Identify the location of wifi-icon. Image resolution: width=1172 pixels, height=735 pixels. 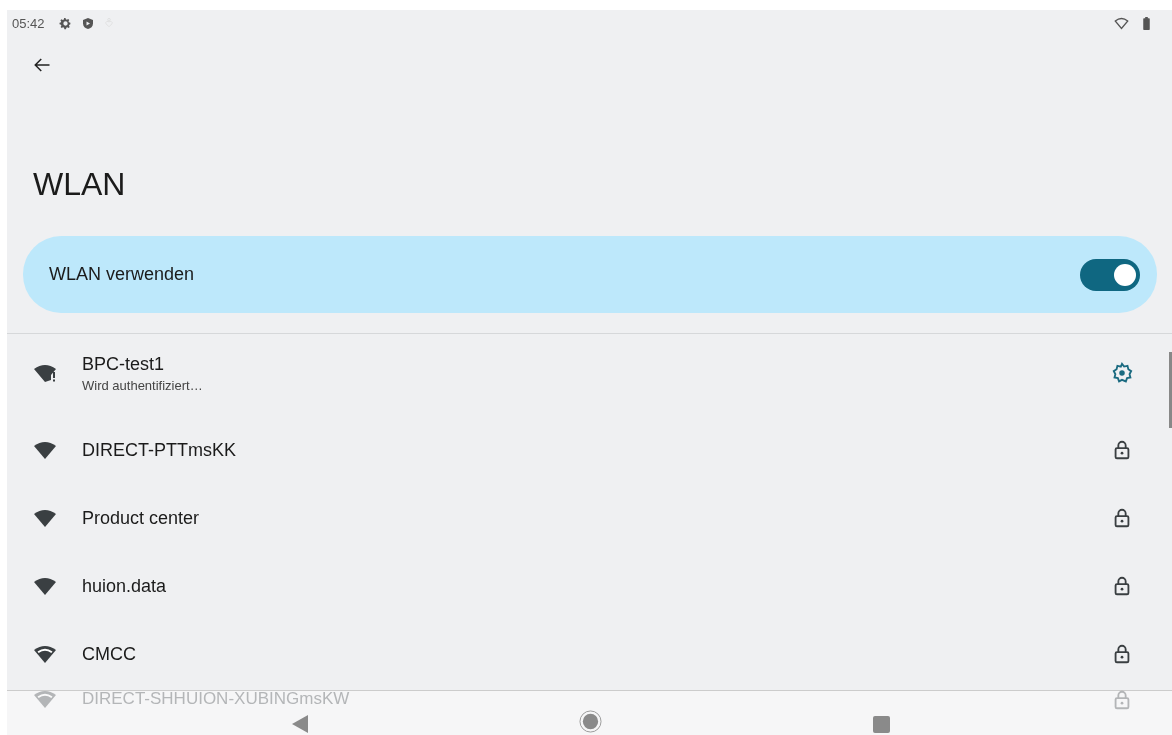
(1121, 23).